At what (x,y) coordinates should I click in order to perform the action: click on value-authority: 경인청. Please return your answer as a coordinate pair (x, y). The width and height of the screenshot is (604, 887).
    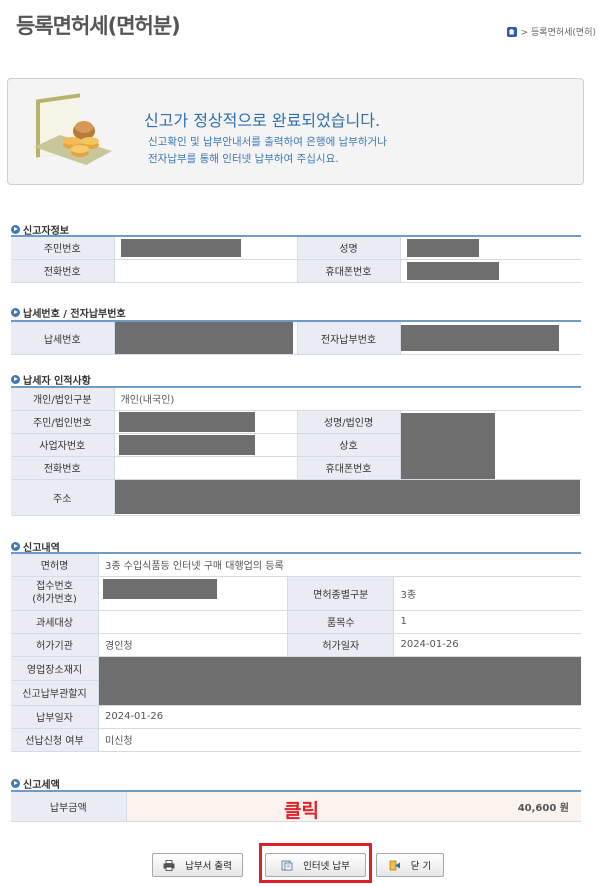
    Looking at the image, I should click on (193, 645).